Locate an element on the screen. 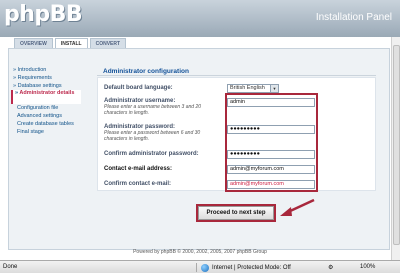 Image resolution: width=400 pixels, height=273 pixels. tab-bar: OVERVIEW INSTALL CONVERT is located at coordinates (70, 43).